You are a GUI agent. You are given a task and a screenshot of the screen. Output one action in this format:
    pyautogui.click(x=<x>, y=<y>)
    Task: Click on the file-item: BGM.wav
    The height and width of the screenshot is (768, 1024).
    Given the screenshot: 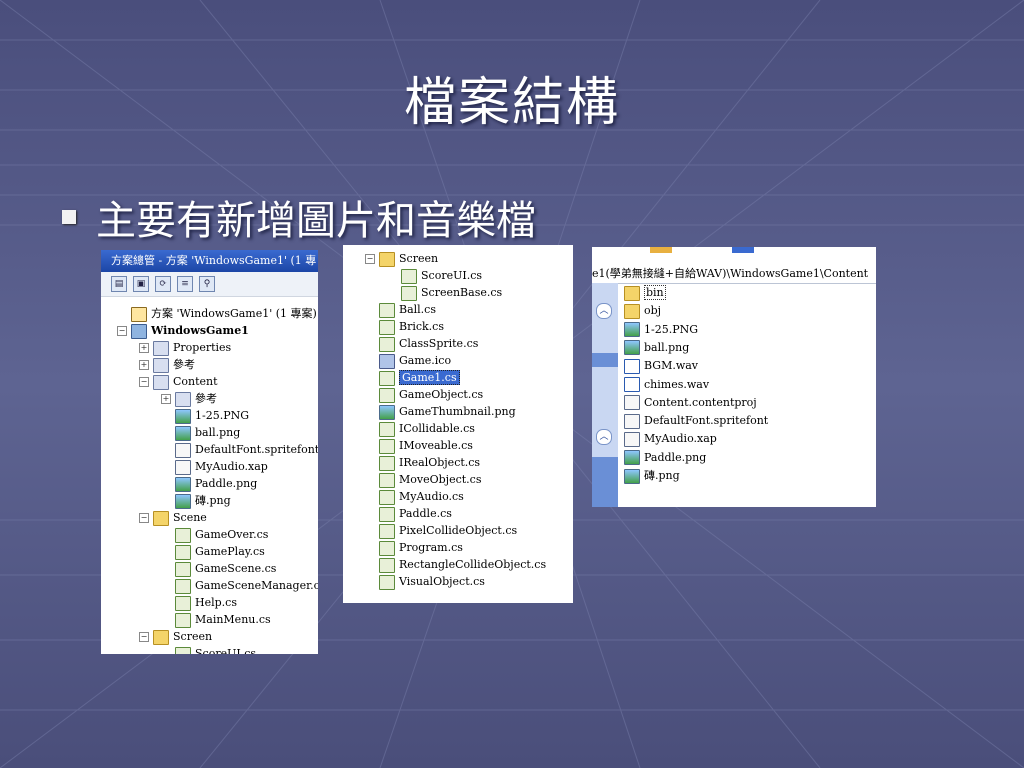 What is the action you would take?
    pyautogui.click(x=661, y=366)
    